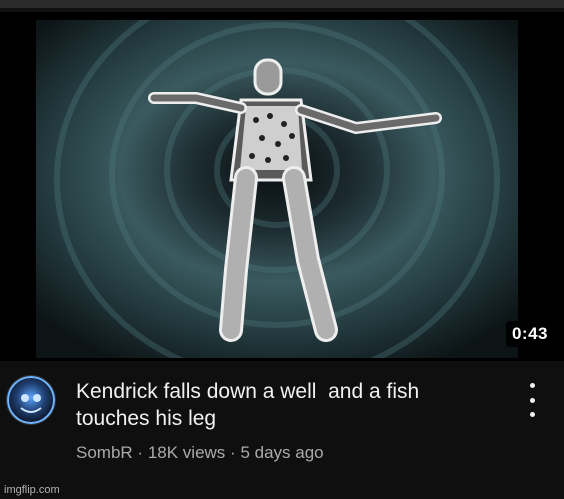  I want to click on top-bar, so click(282, 4).